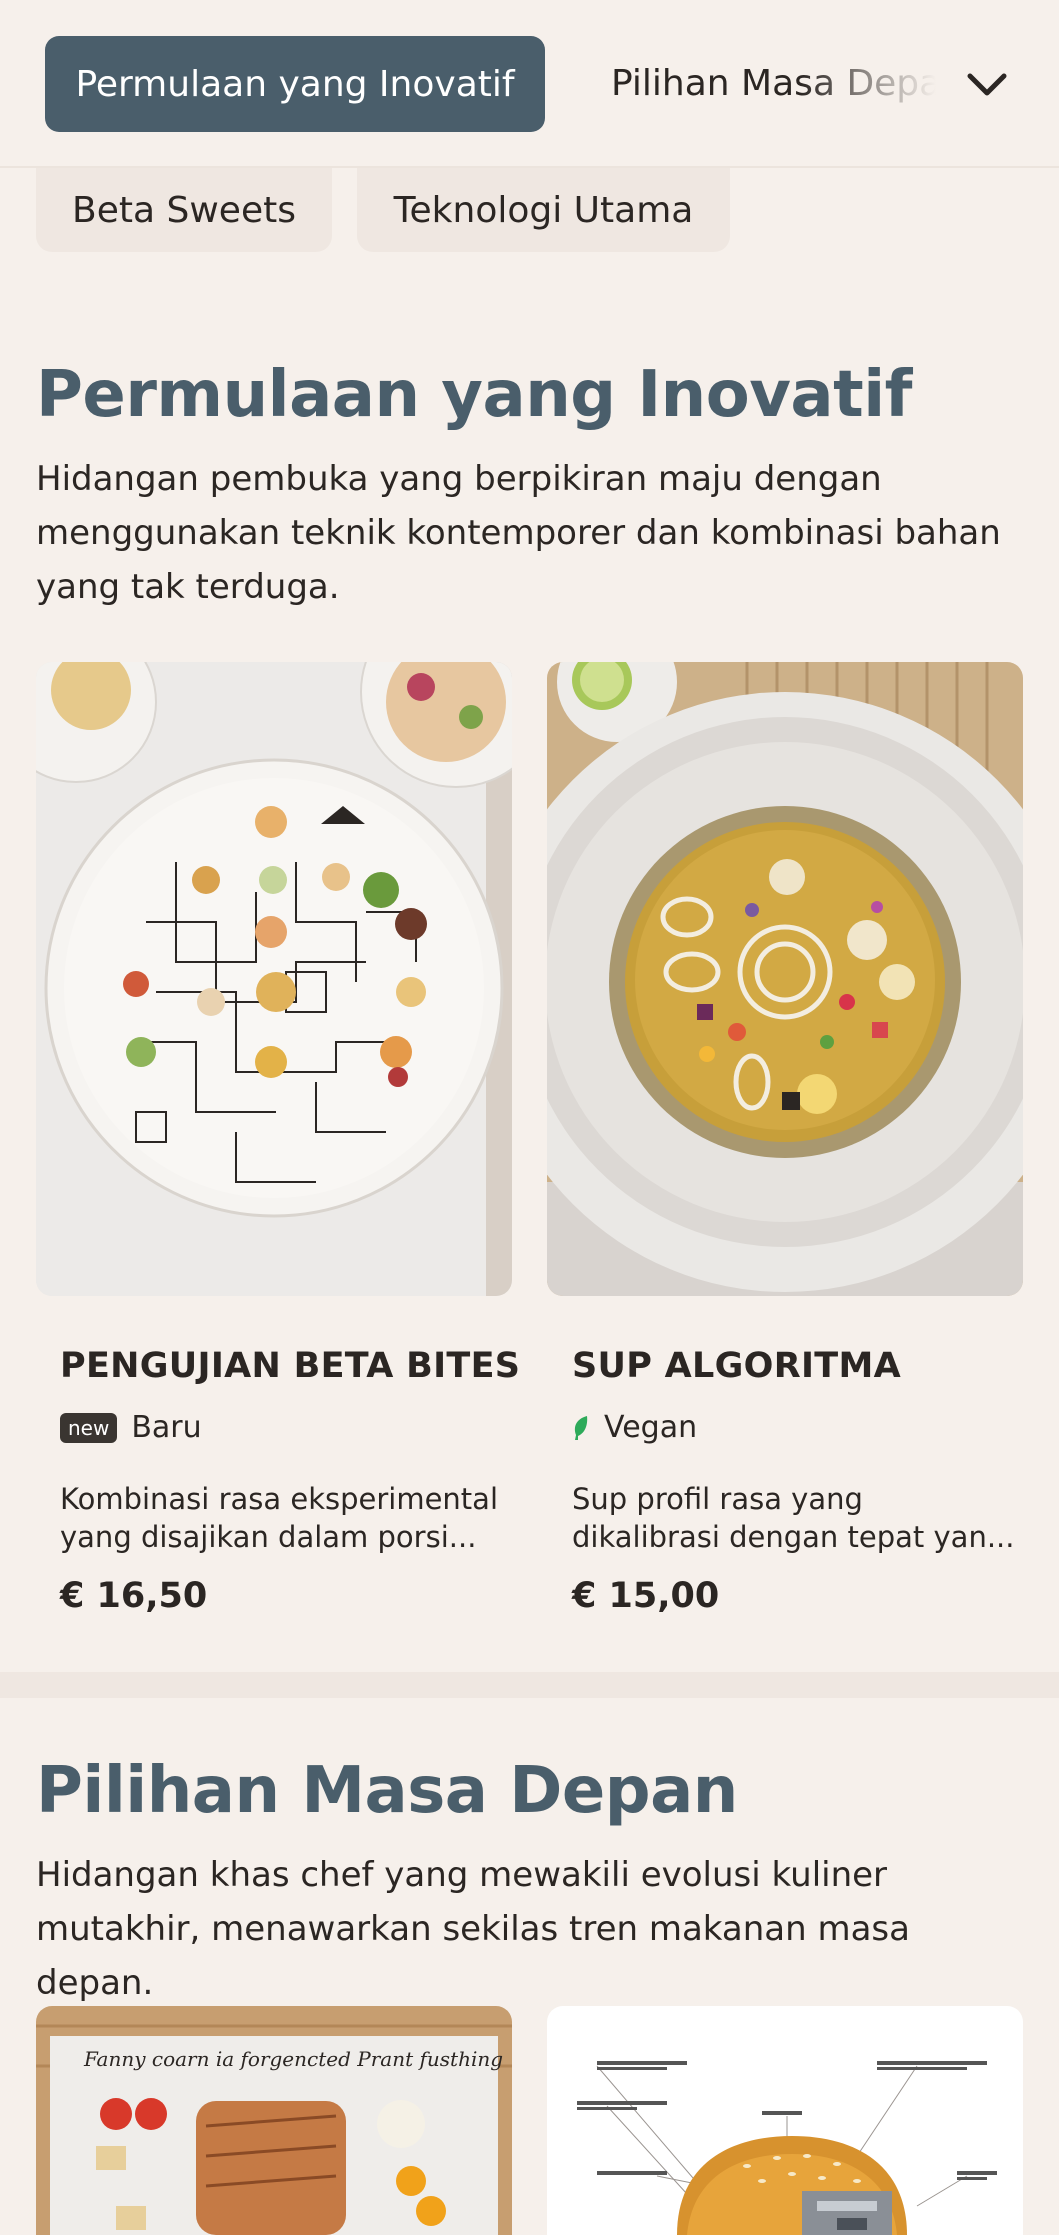 This screenshot has height=2235, width=1059. Describe the element at coordinates (295, 84) in the screenshot. I see `tab-permulaan-yang-inovatif: Permulaan yang Inovatif` at that location.